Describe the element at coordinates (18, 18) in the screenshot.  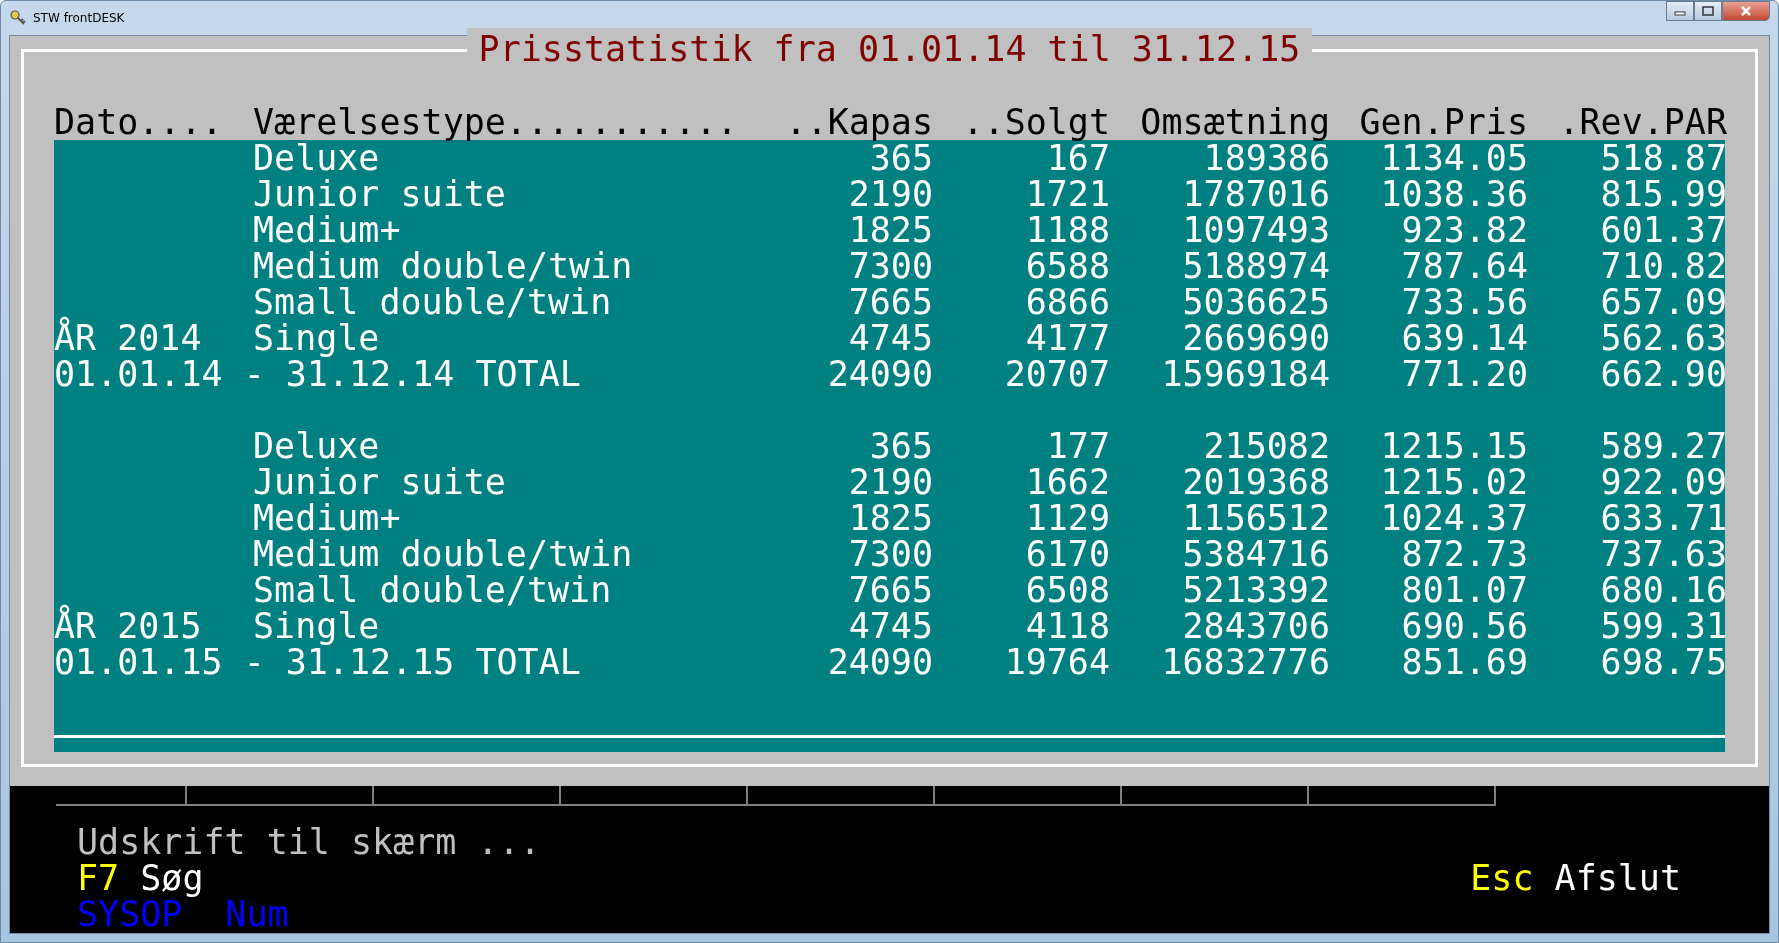
I see `key-icon` at that location.